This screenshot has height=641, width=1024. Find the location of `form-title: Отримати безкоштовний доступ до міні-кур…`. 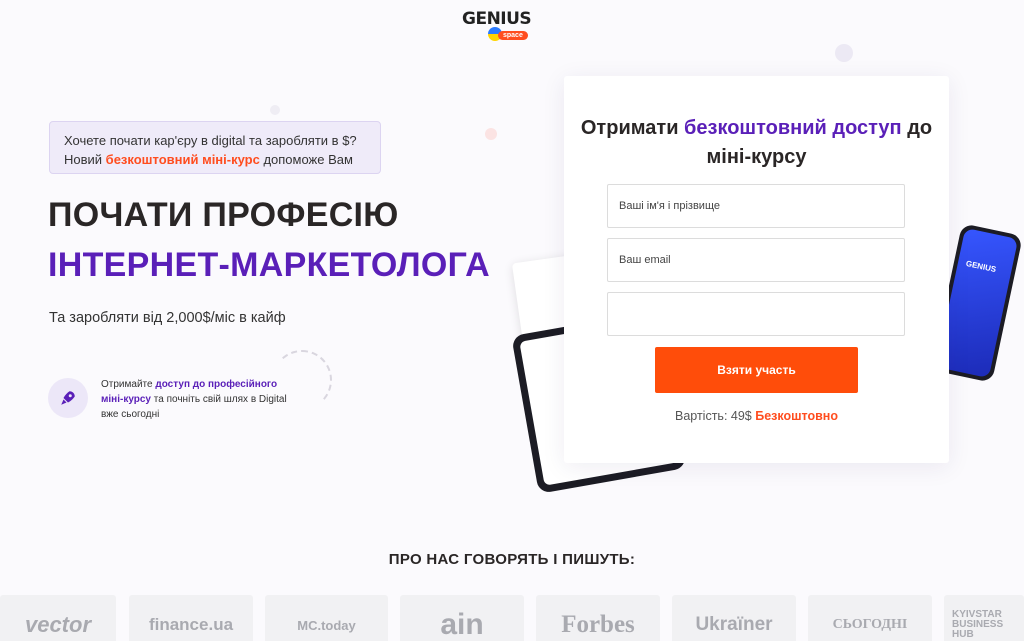

form-title: Отримати безкоштовний доступ до міні-кур… is located at coordinates (756, 143).